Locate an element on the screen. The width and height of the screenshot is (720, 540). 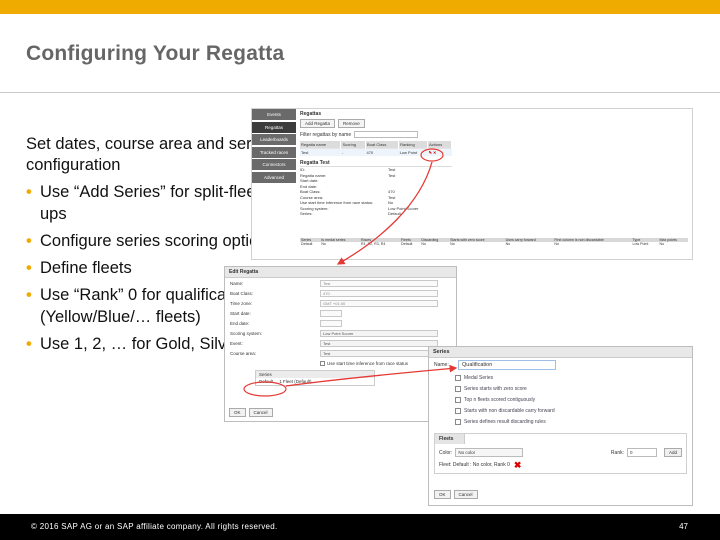
fleet-editor: Color: No color Rank: 0 Add is located at coordinates (560, 452).